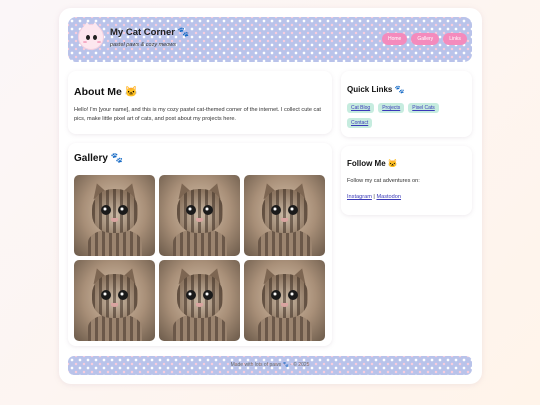 The height and width of the screenshot is (405, 540). What do you see at coordinates (150, 32) in the screenshot?
I see `site-title: My Cat Corner 🐾` at bounding box center [150, 32].